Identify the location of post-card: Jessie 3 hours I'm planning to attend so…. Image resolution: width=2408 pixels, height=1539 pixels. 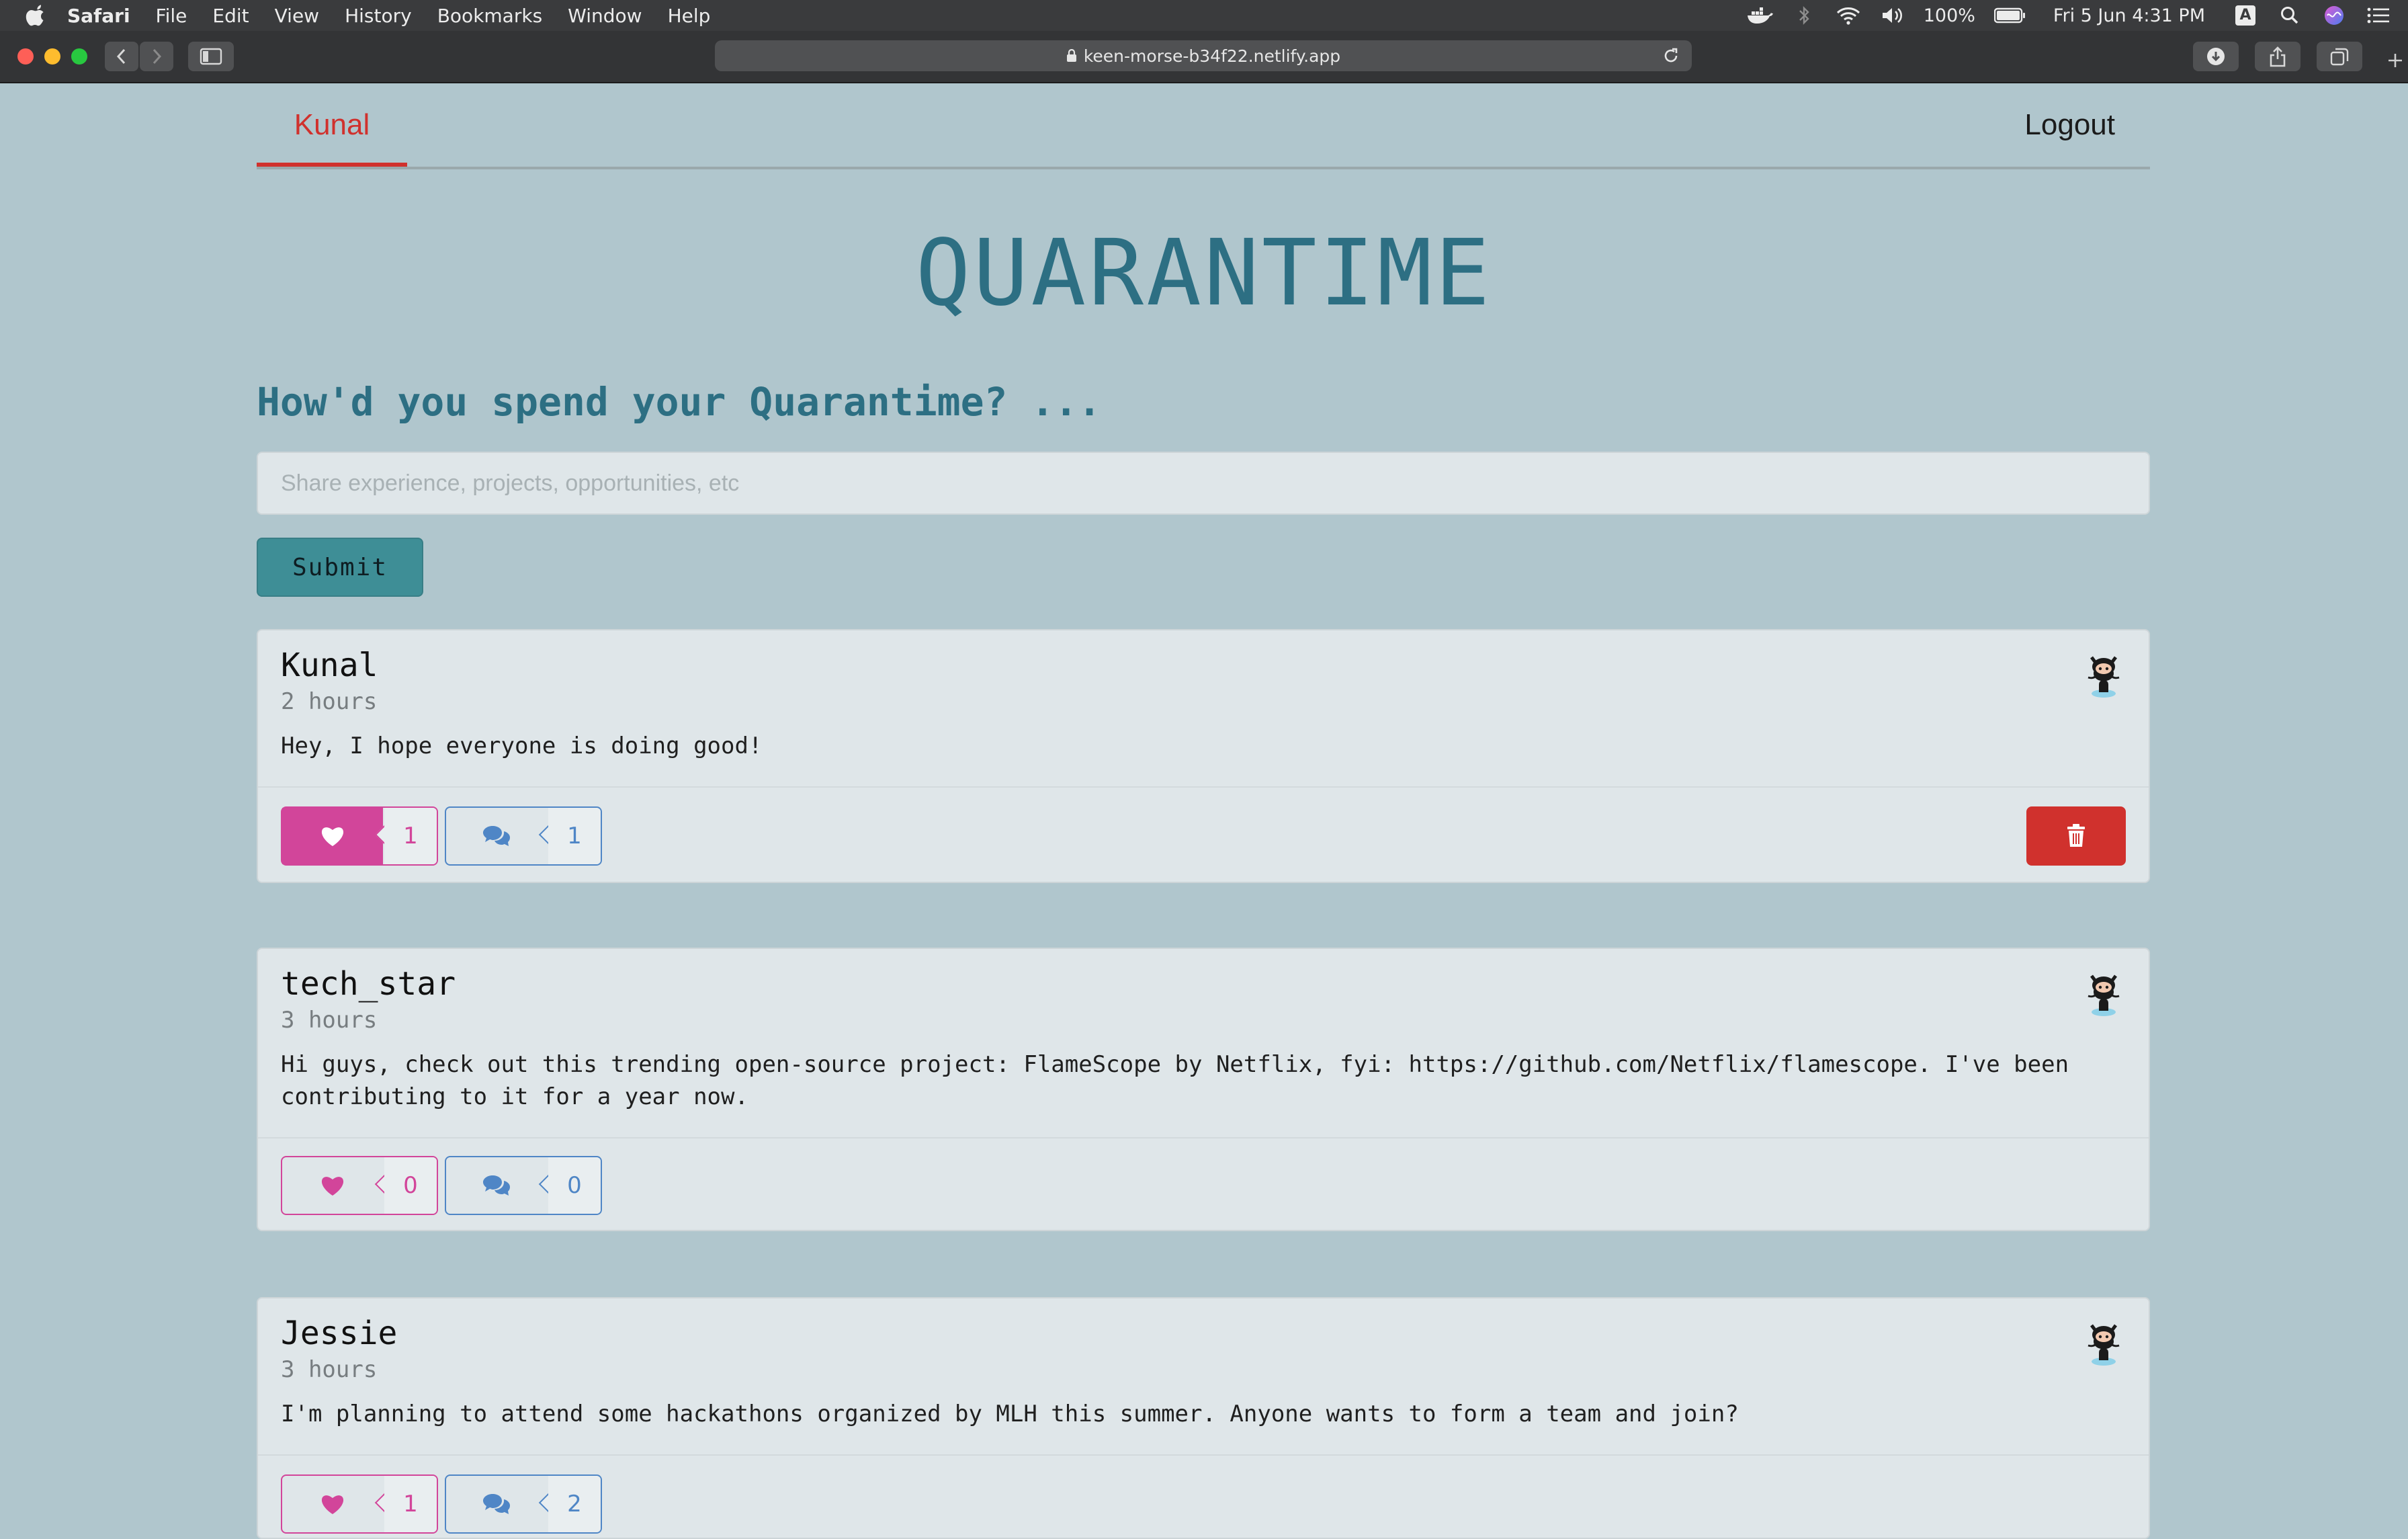
(1203, 1418).